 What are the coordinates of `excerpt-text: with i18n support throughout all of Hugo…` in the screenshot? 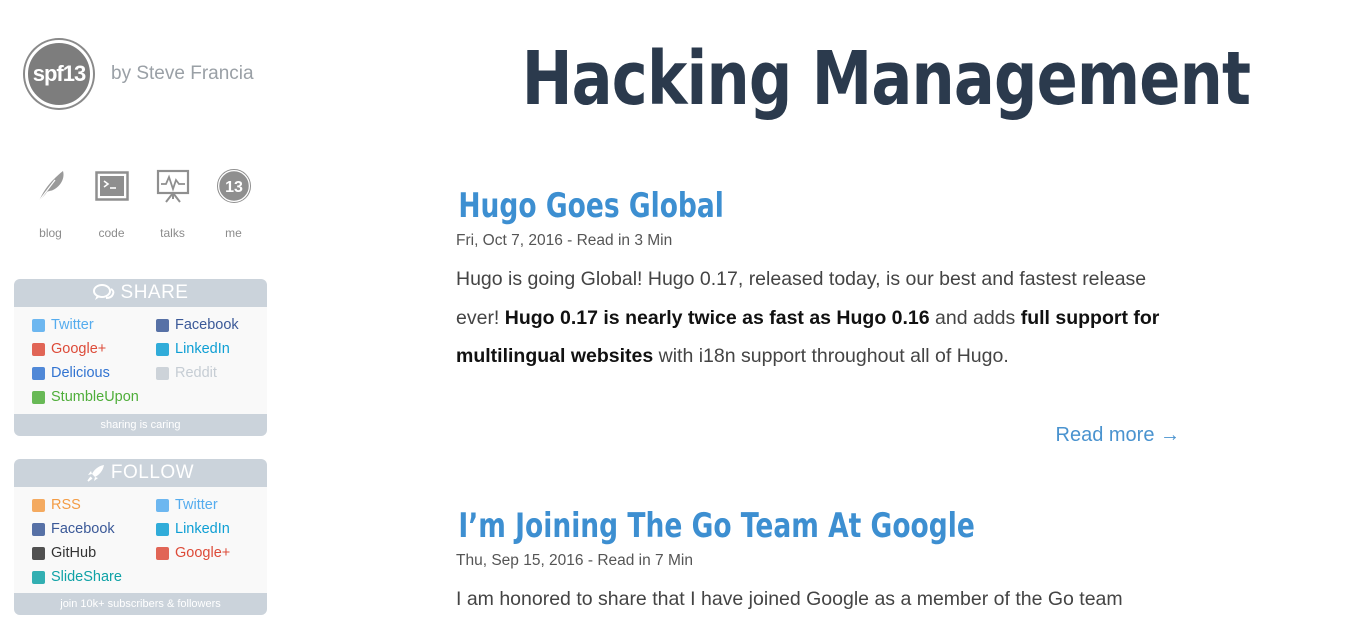 It's located at (831, 356).